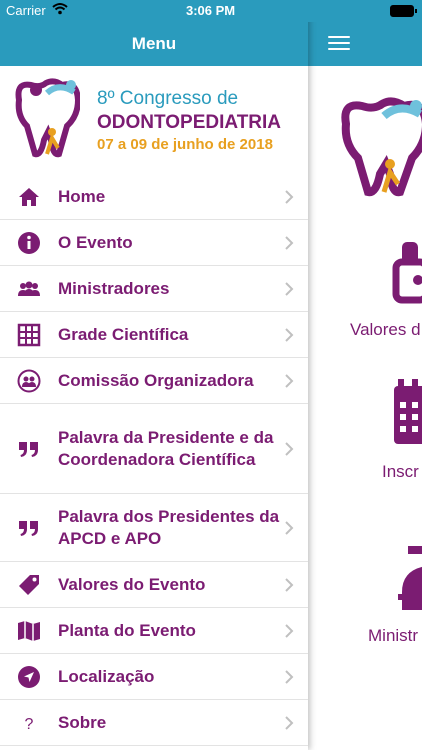  What do you see at coordinates (29, 676) in the screenshot?
I see `location-arrow-icon` at bounding box center [29, 676].